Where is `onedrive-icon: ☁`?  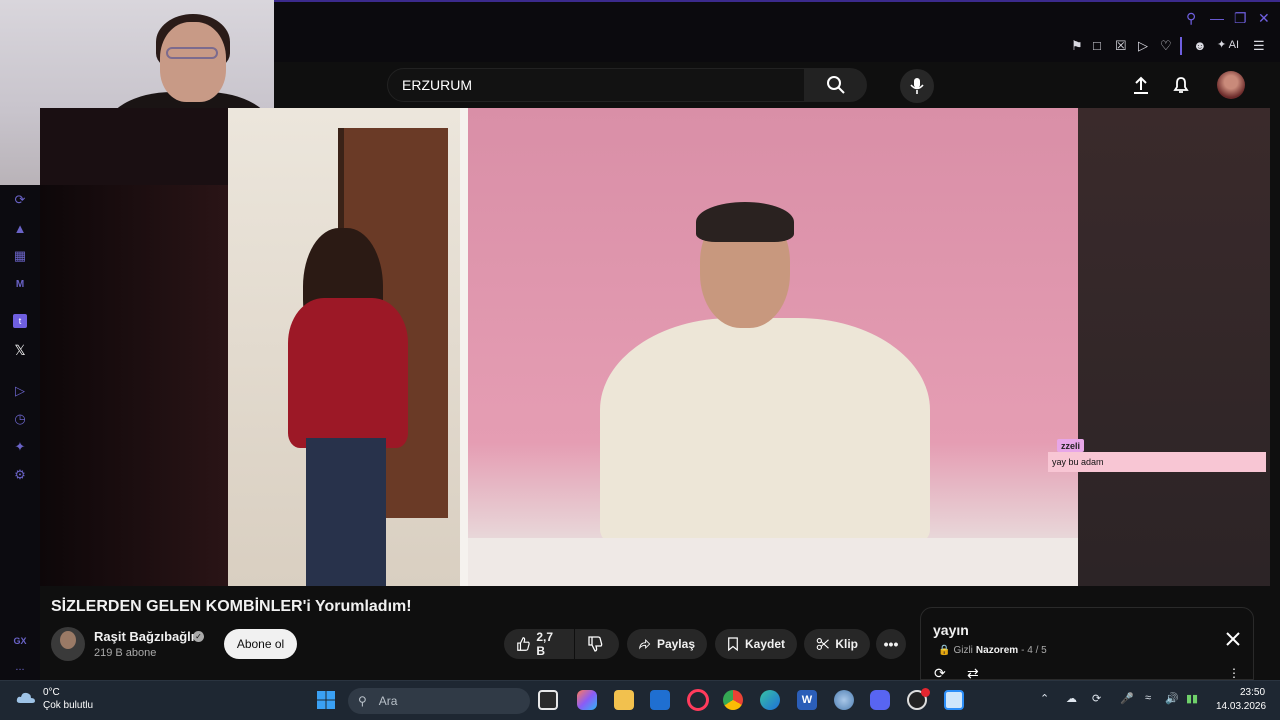 onedrive-icon: ☁ is located at coordinates (1071, 698).